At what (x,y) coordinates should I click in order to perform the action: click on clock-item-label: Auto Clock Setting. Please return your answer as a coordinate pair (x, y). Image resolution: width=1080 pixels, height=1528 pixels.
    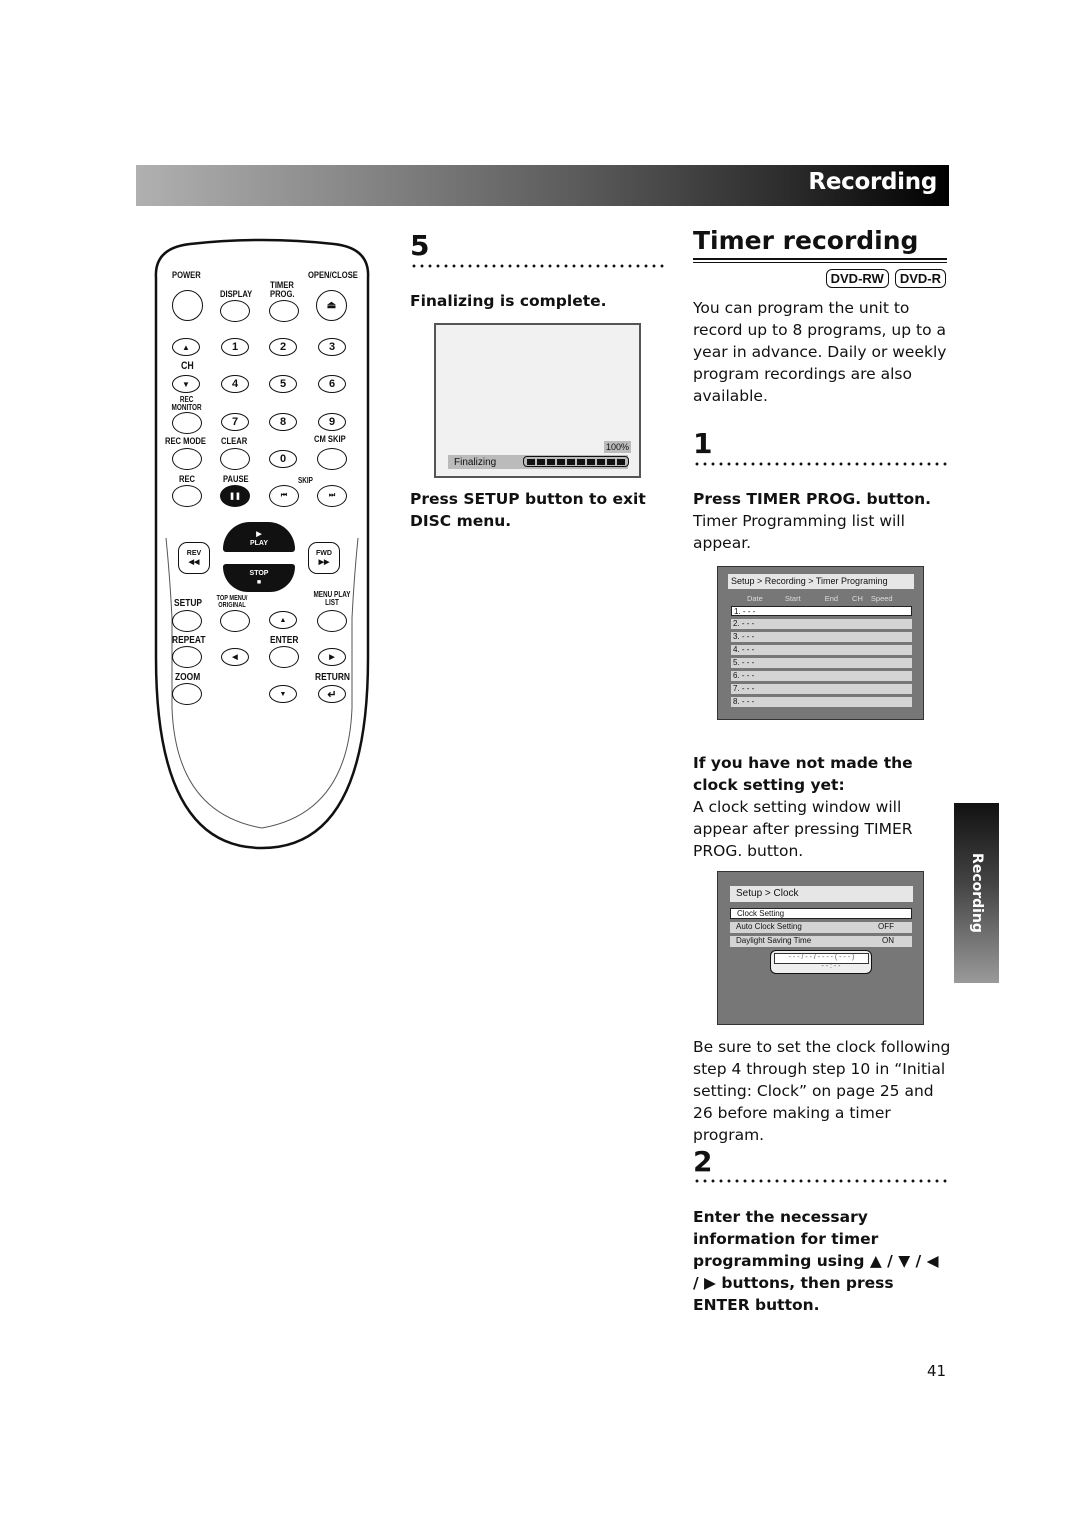
    Looking at the image, I should click on (769, 926).